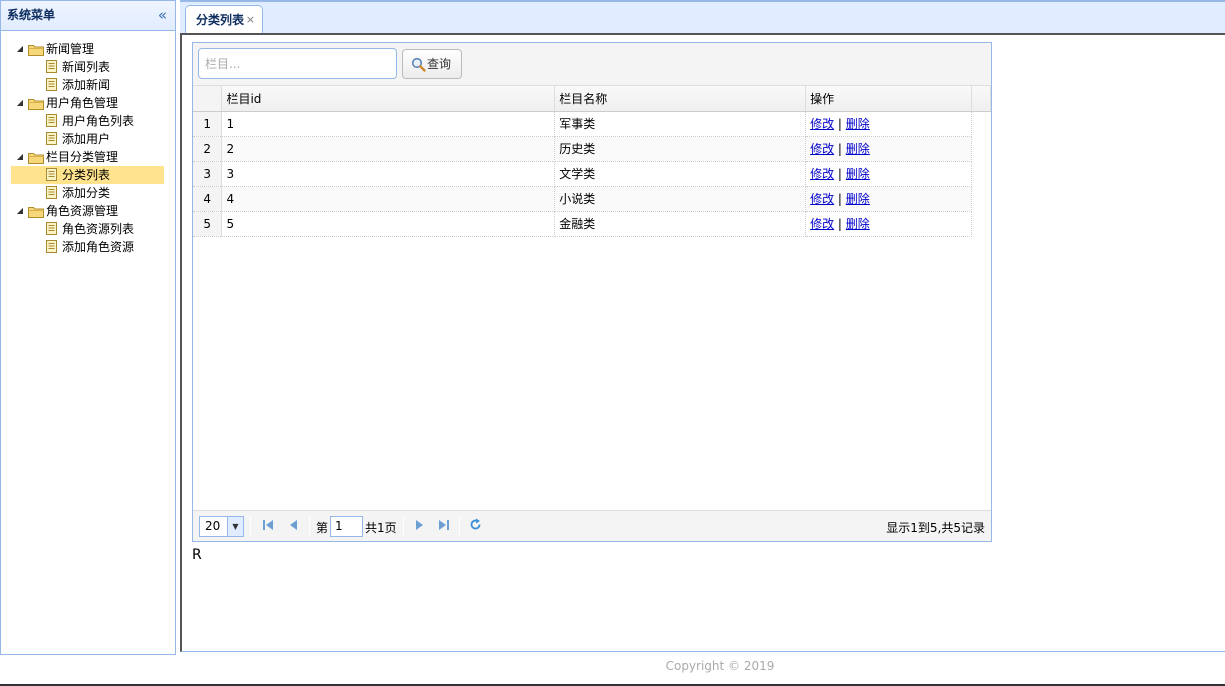  I want to click on cell-name: 小说类, so click(680, 199).